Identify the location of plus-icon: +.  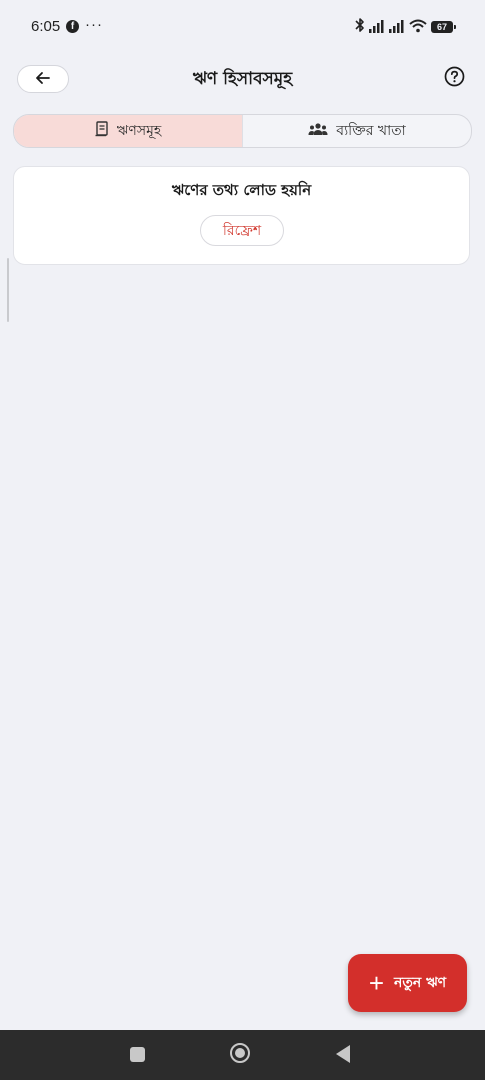
(376, 983).